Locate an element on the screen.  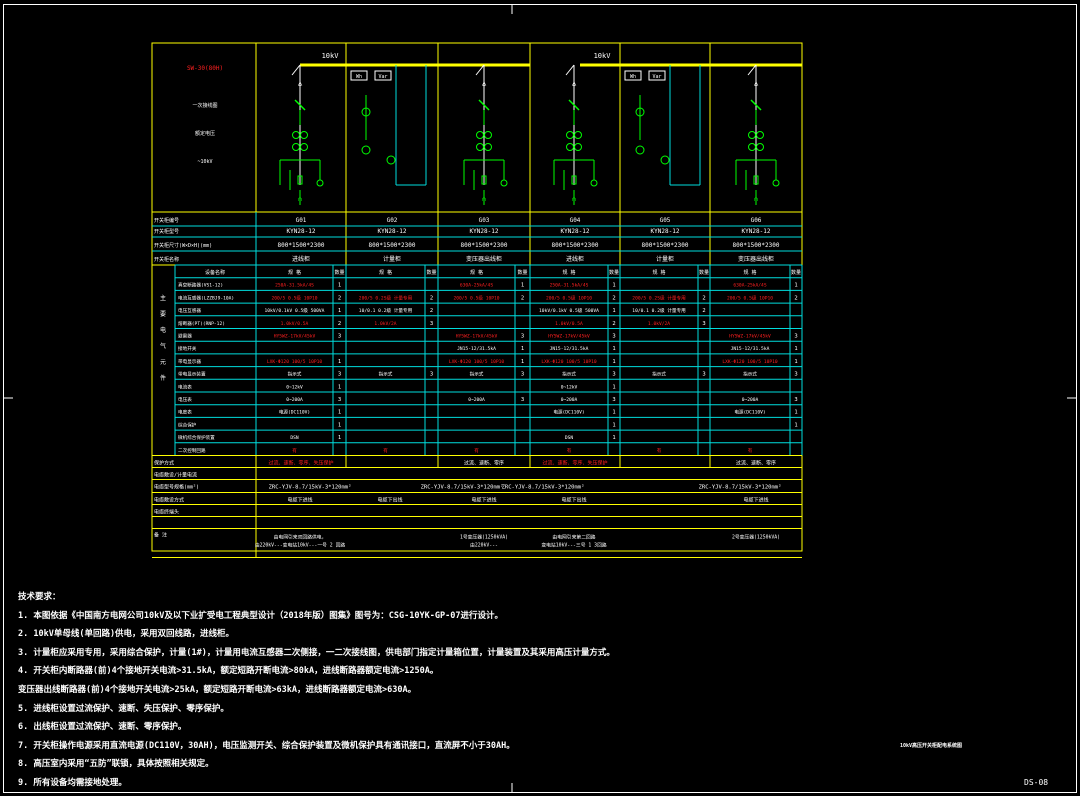
equip-value: 1.0kV/2A is located at coordinates (385, 324).